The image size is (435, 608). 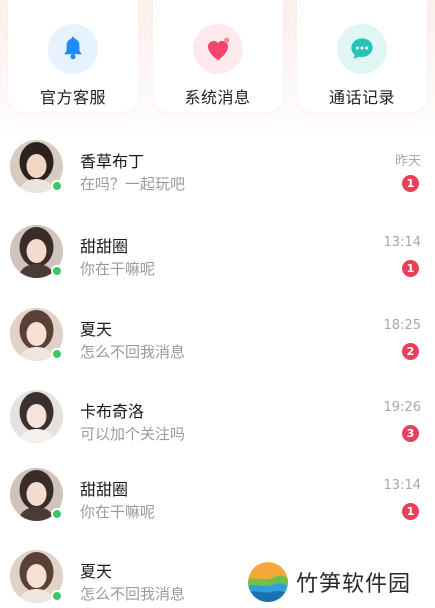 I want to click on call-records-card: 通话记录, so click(x=362, y=56).